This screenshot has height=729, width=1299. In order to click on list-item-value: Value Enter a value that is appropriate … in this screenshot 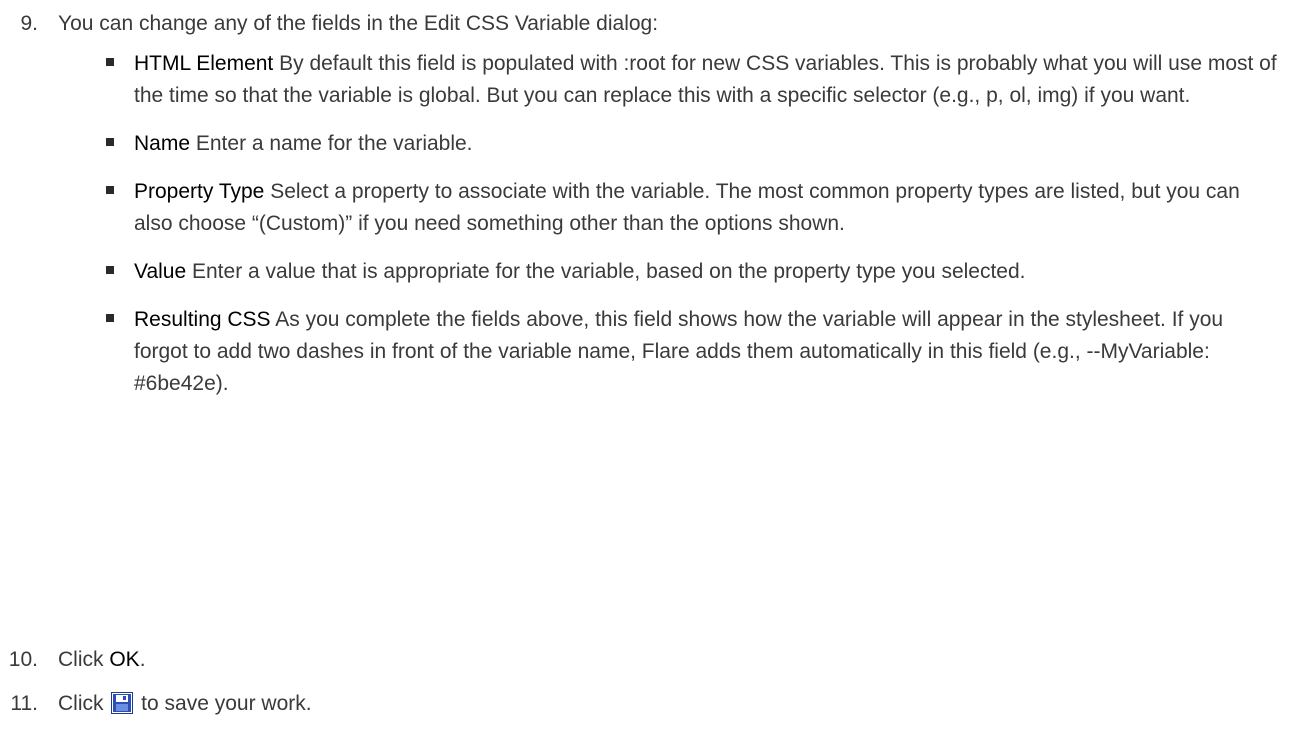, I will do `click(691, 272)`.